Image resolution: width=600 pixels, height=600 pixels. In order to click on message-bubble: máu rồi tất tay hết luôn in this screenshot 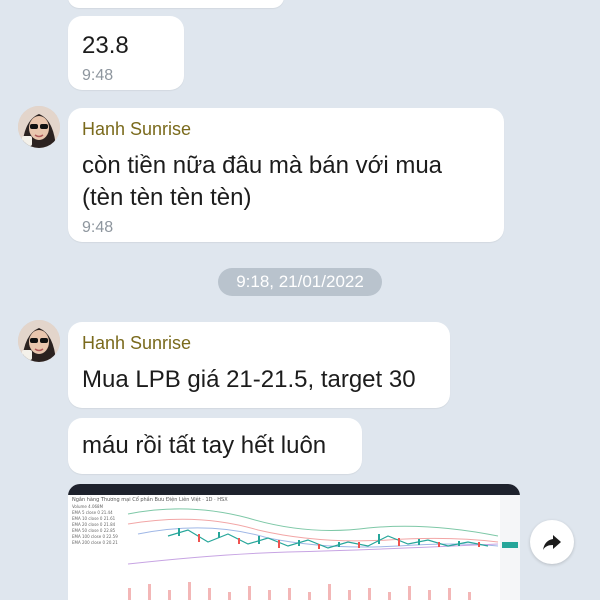, I will do `click(215, 446)`.